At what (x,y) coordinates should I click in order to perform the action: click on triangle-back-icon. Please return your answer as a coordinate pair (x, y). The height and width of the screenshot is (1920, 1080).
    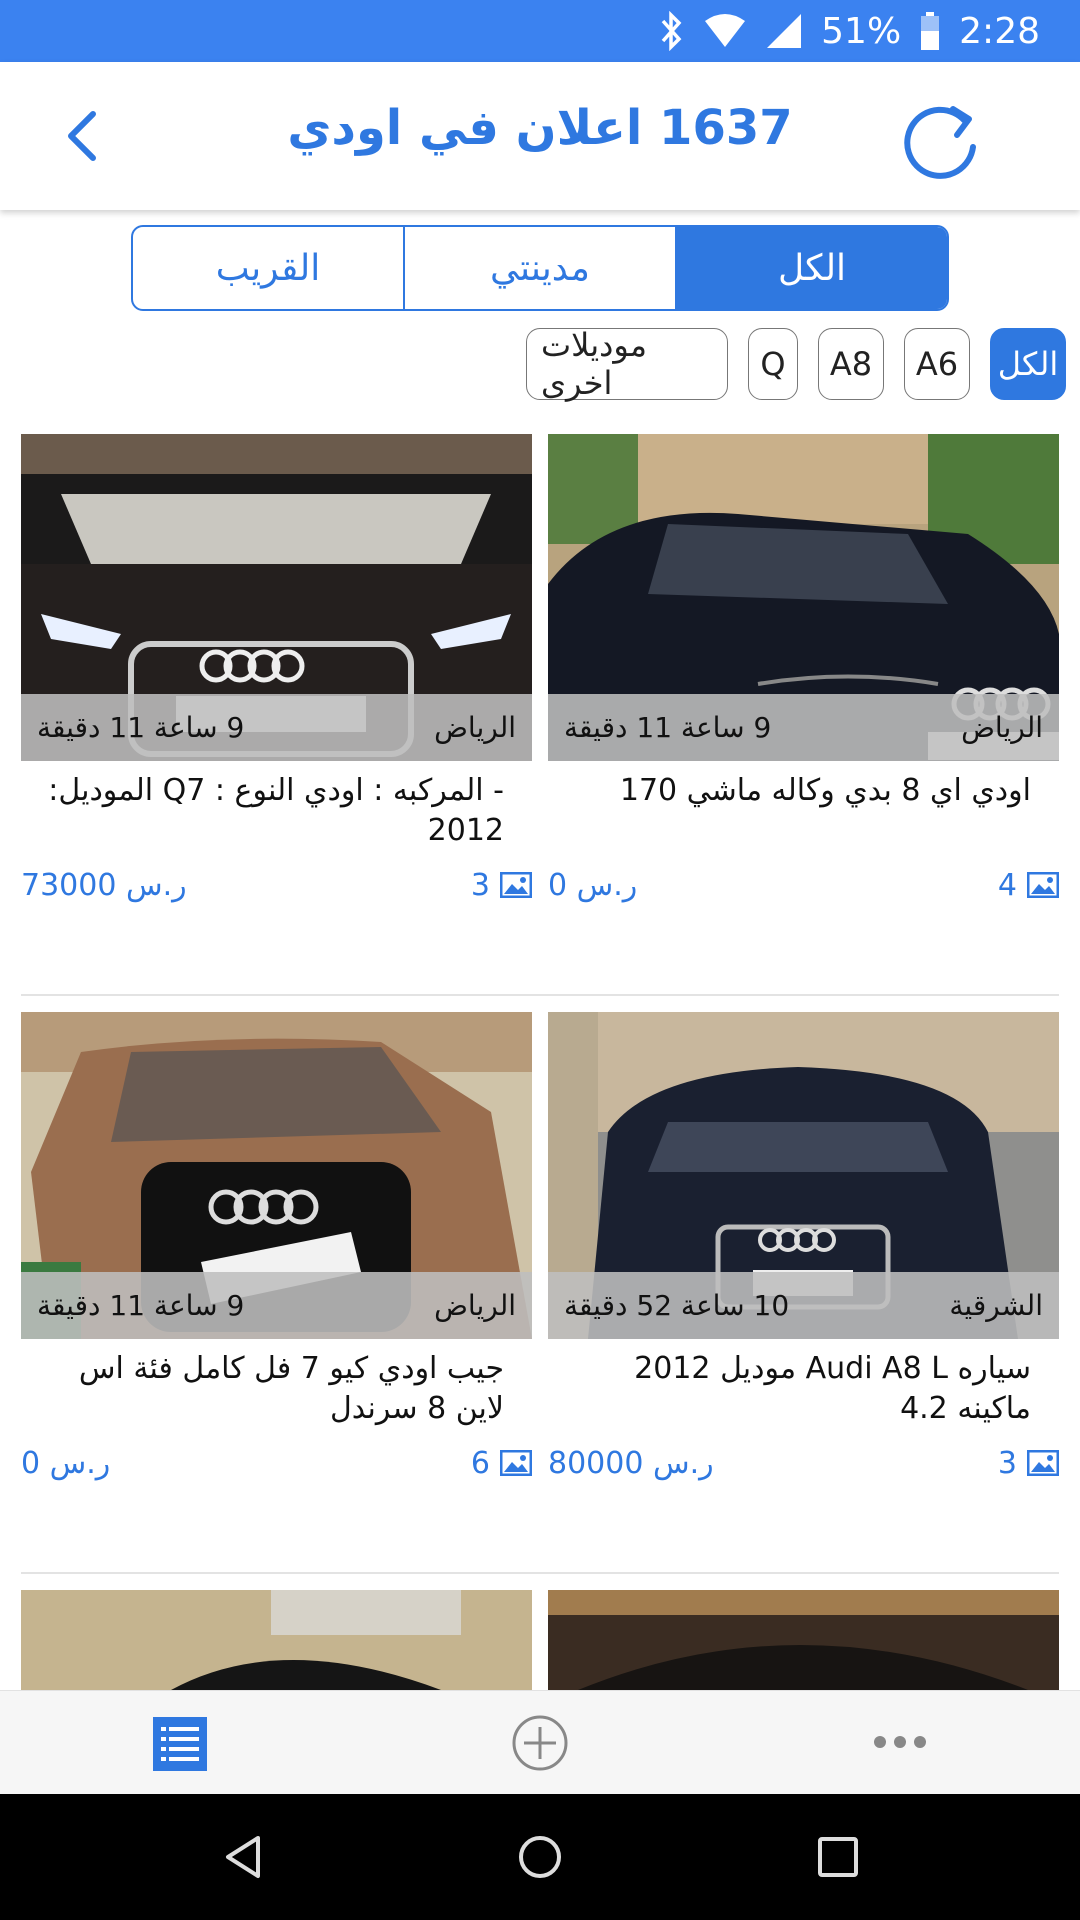
    Looking at the image, I should click on (243, 1857).